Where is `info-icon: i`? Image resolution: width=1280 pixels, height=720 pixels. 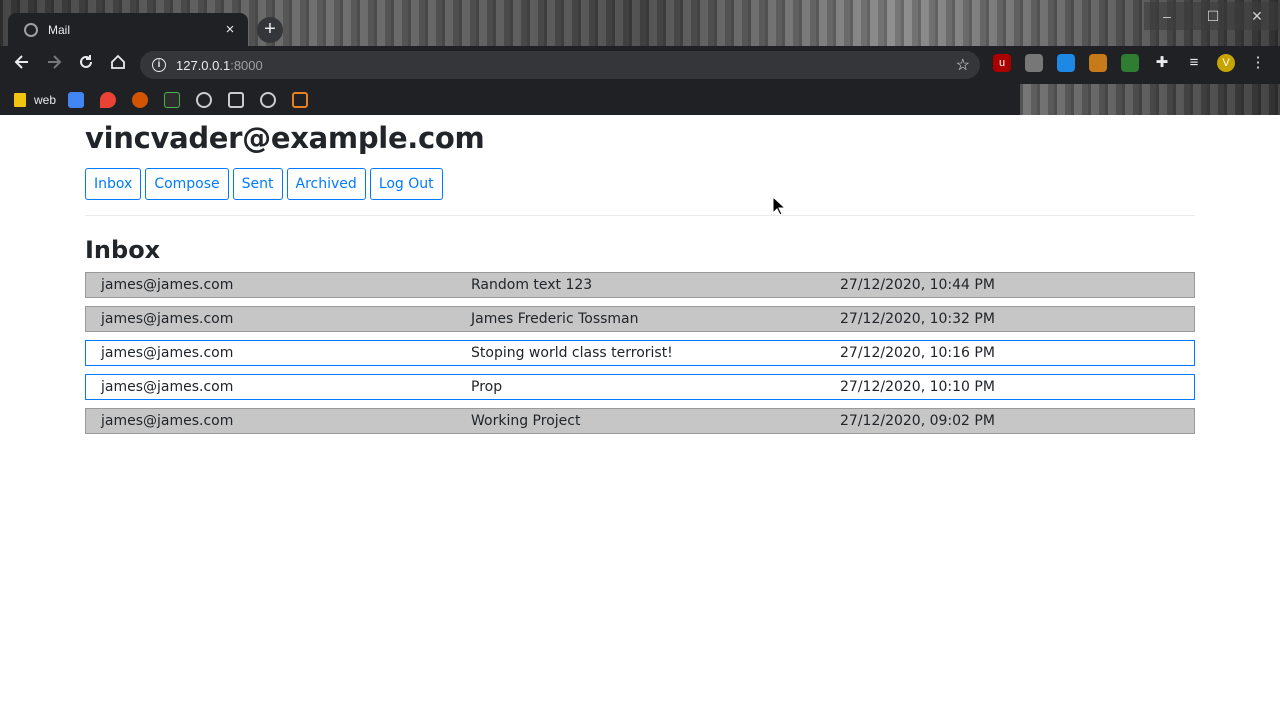 info-icon: i is located at coordinates (159, 65).